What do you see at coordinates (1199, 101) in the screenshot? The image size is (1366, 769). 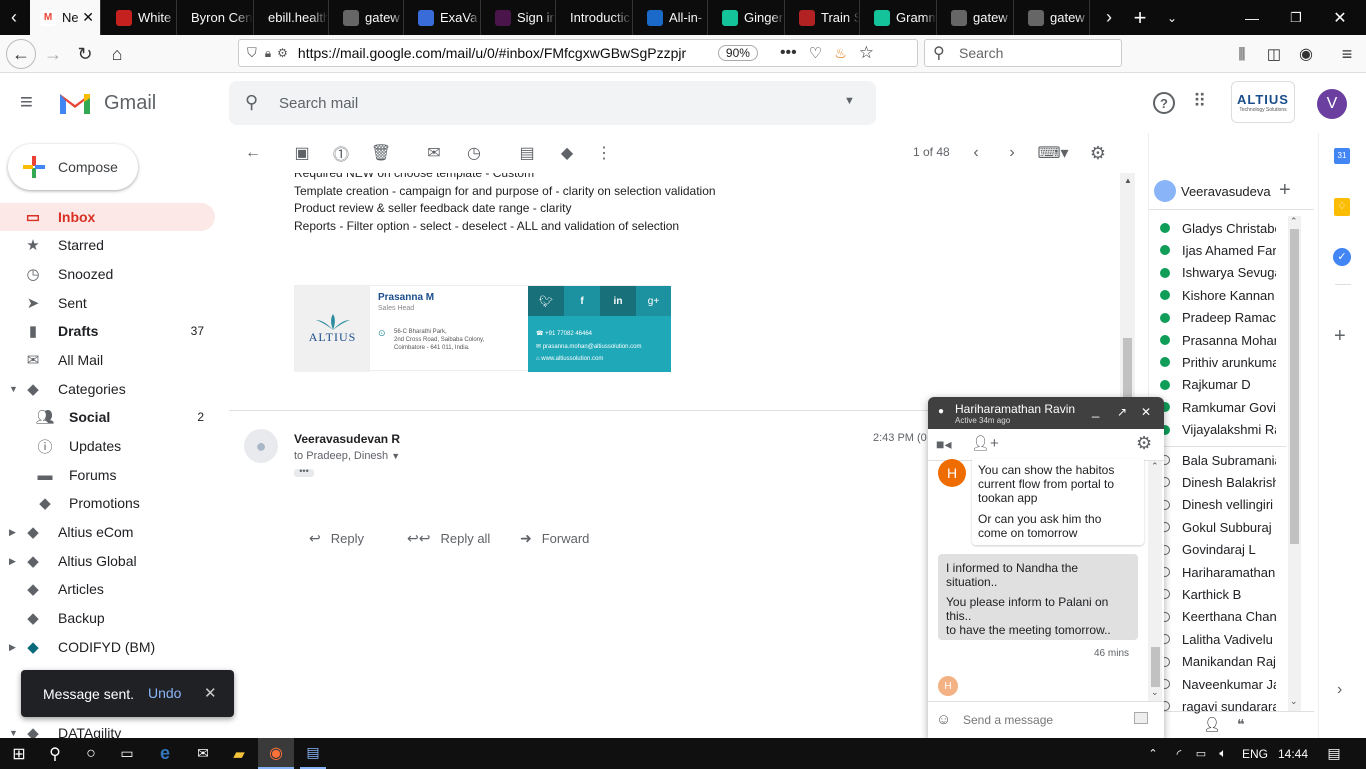 I see `apps-grid-icon: ⠿` at bounding box center [1199, 101].